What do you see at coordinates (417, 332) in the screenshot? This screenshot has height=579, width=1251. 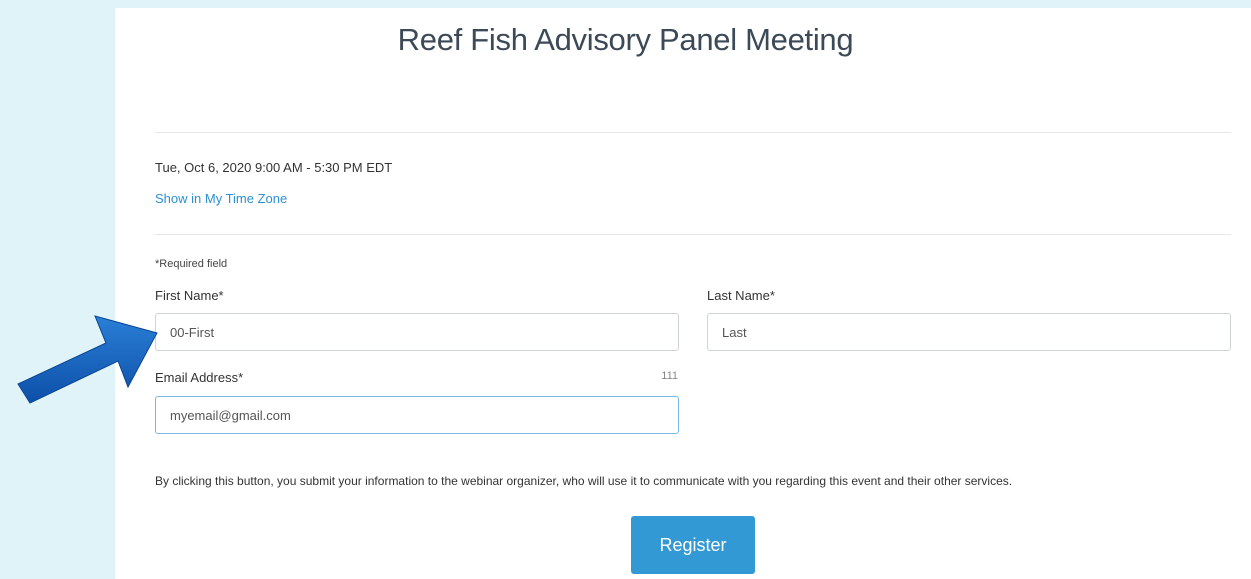 I see `first-name-input` at bounding box center [417, 332].